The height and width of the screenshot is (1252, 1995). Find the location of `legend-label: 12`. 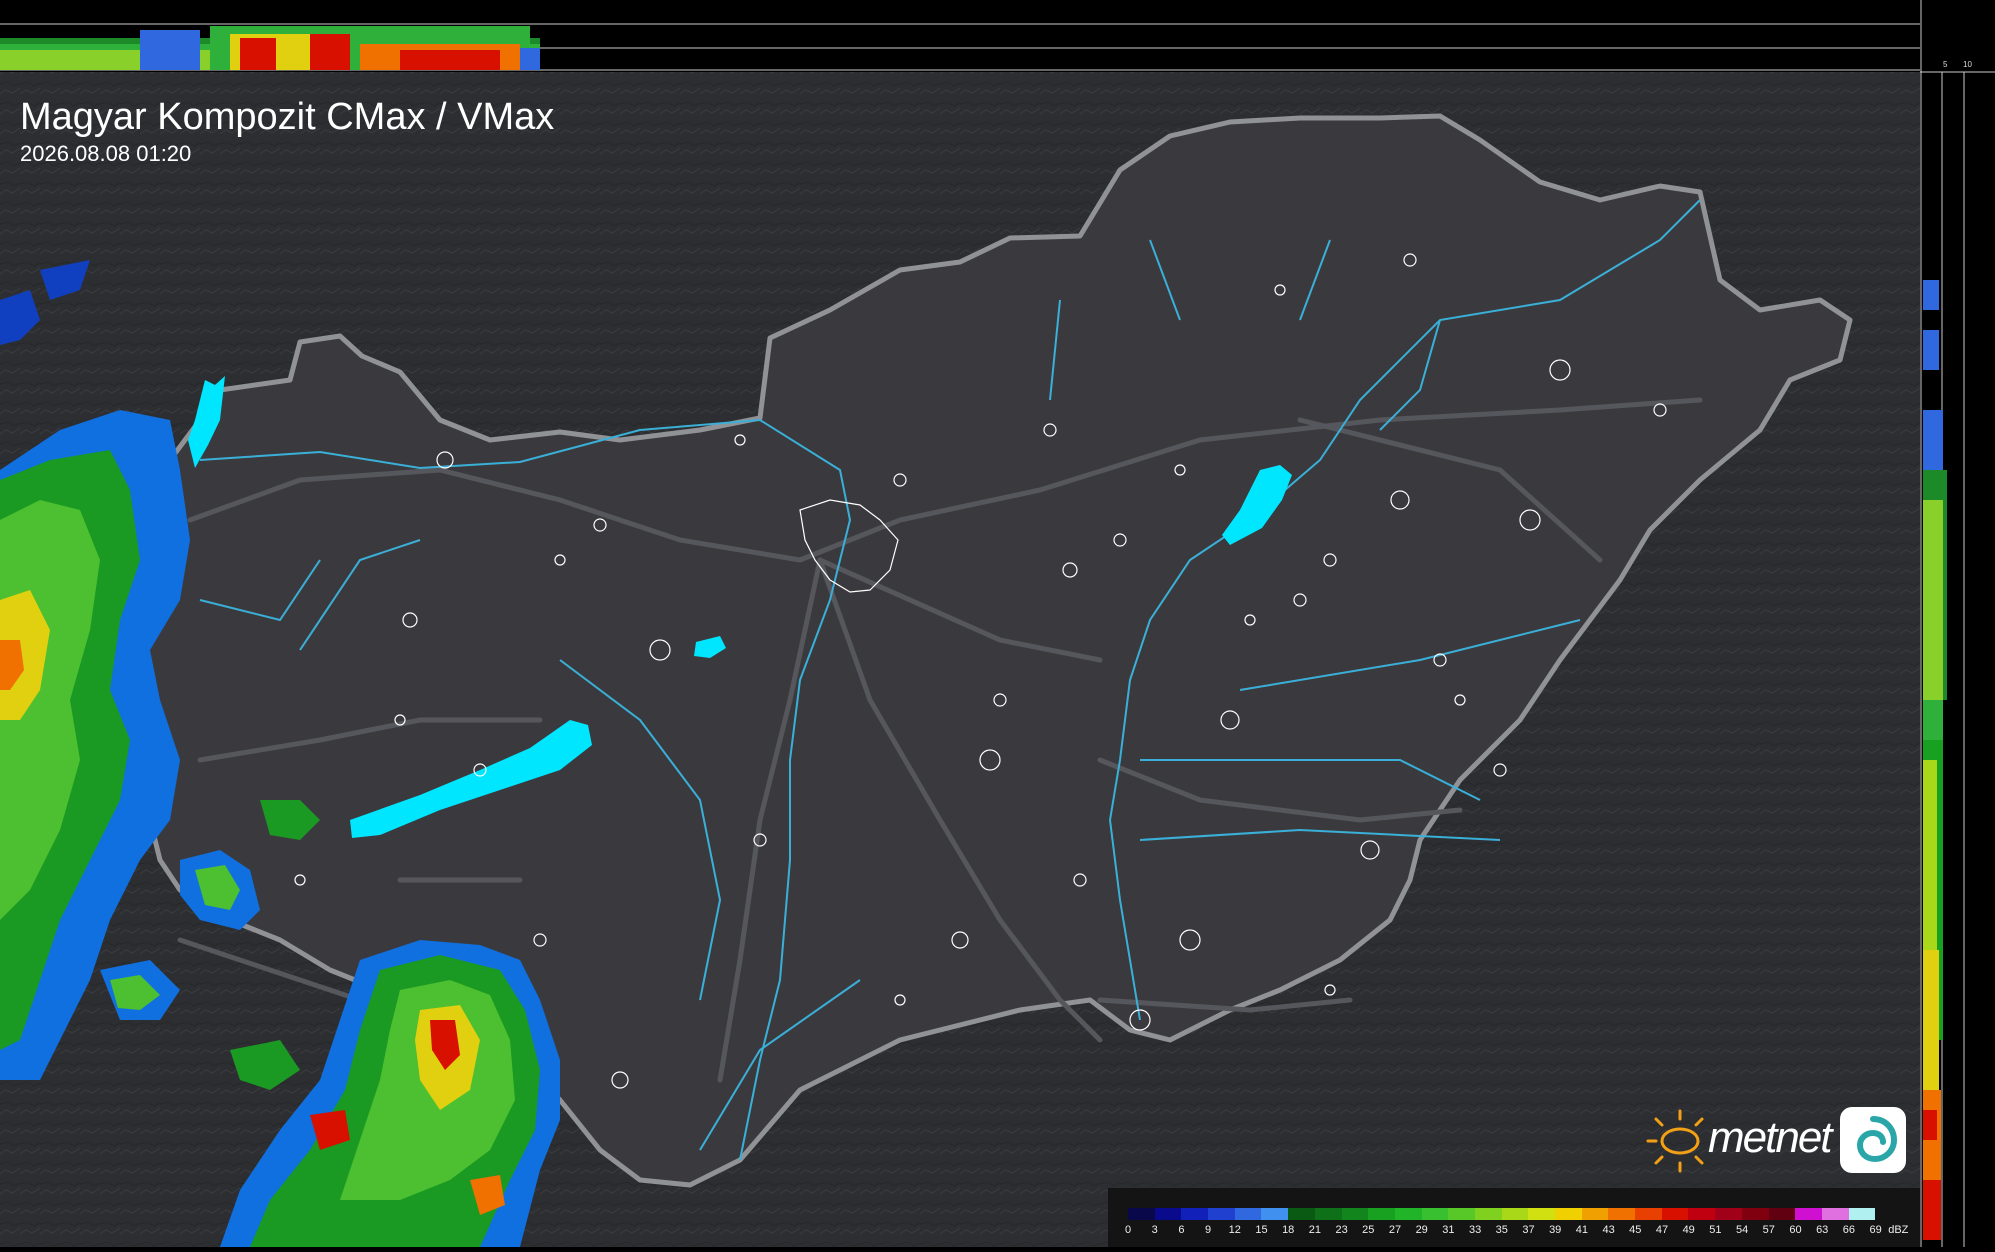

legend-label: 12 is located at coordinates (1234, 1230).